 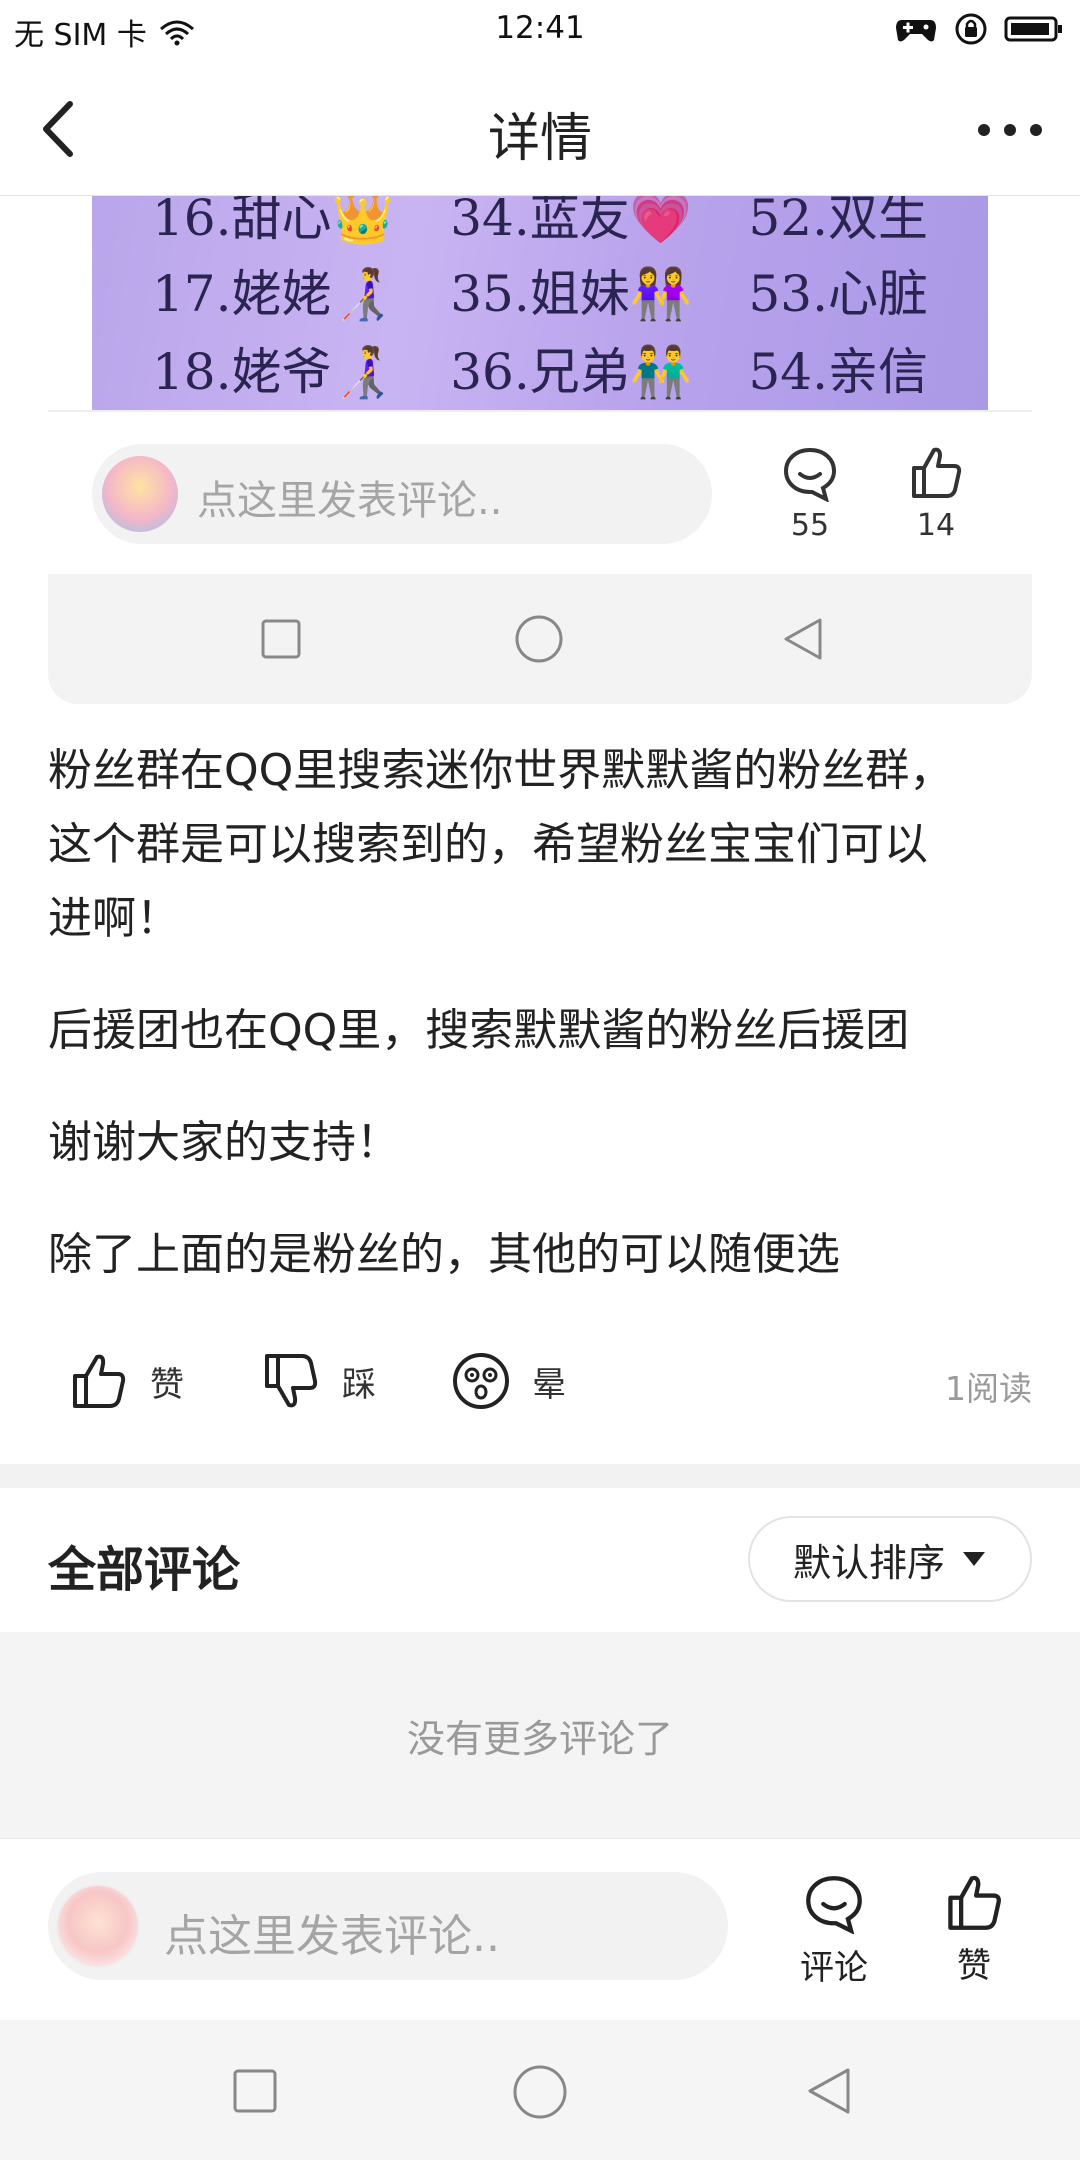 What do you see at coordinates (936, 525) in the screenshot?
I see `like-count: 14` at bounding box center [936, 525].